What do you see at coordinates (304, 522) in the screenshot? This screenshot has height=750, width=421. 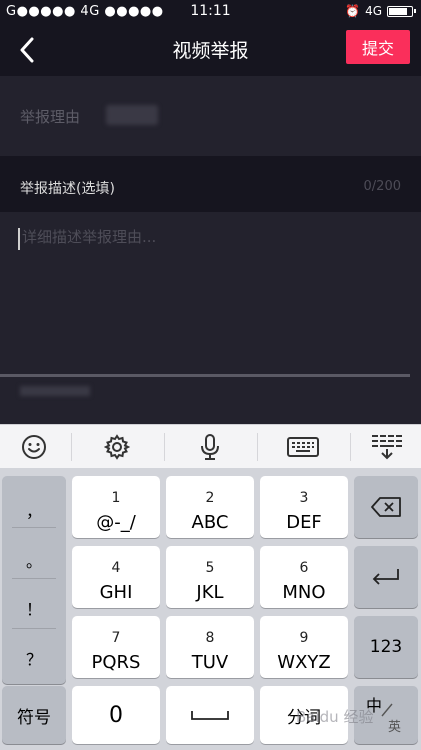 I see `key-letters: DEF` at bounding box center [304, 522].